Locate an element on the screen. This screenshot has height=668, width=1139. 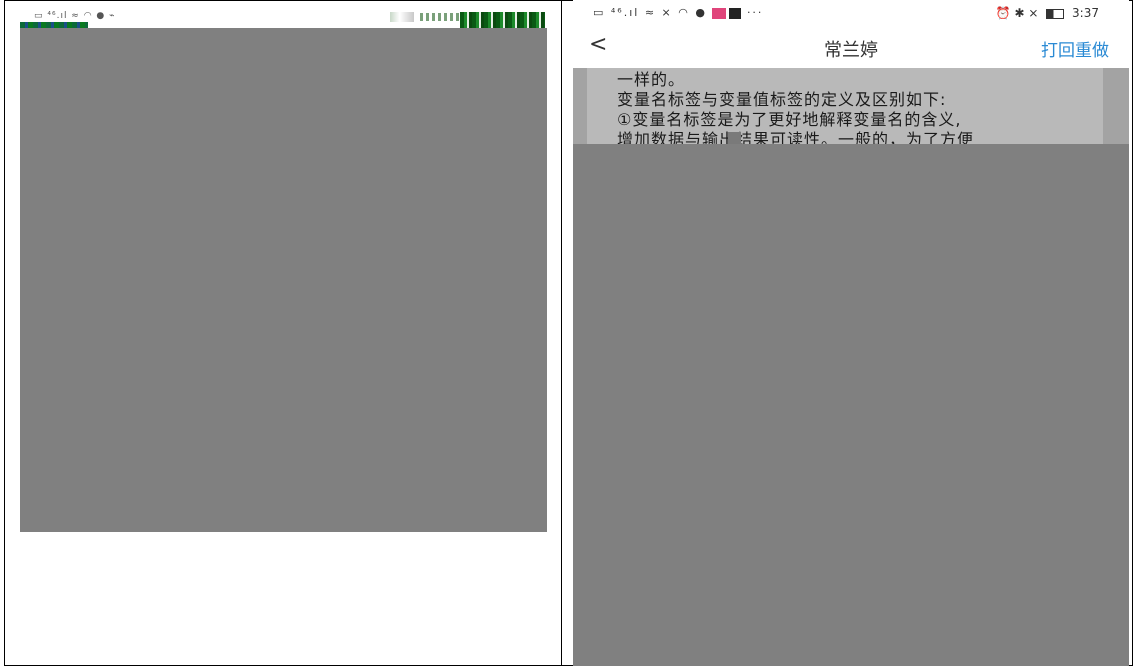
cell-divider is located at coordinates (561, 333).